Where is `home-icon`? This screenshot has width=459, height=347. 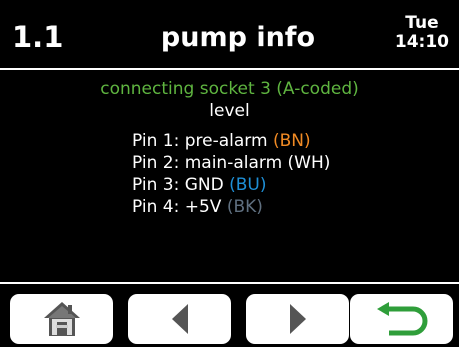 home-icon is located at coordinates (62, 319).